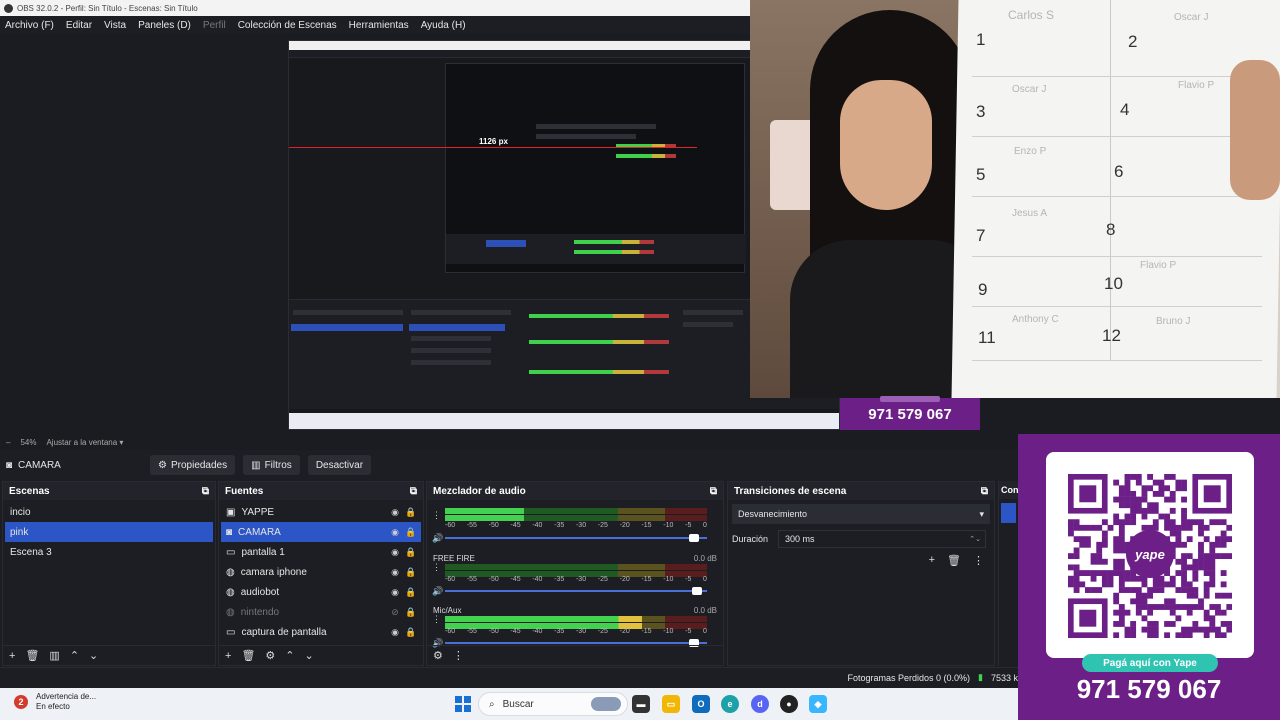  I want to click on sources-dock-title: Fuentes ⧉, so click(321, 491).